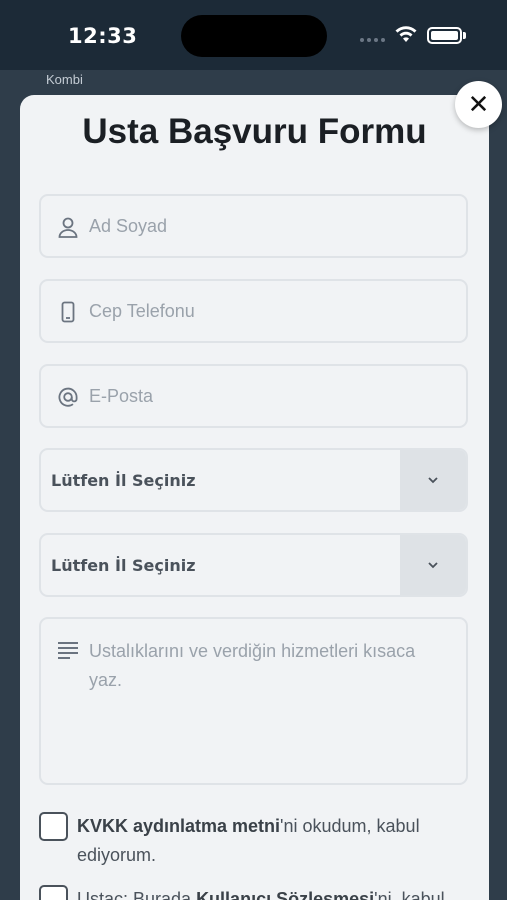  What do you see at coordinates (68, 227) in the screenshot?
I see `user-icon` at bounding box center [68, 227].